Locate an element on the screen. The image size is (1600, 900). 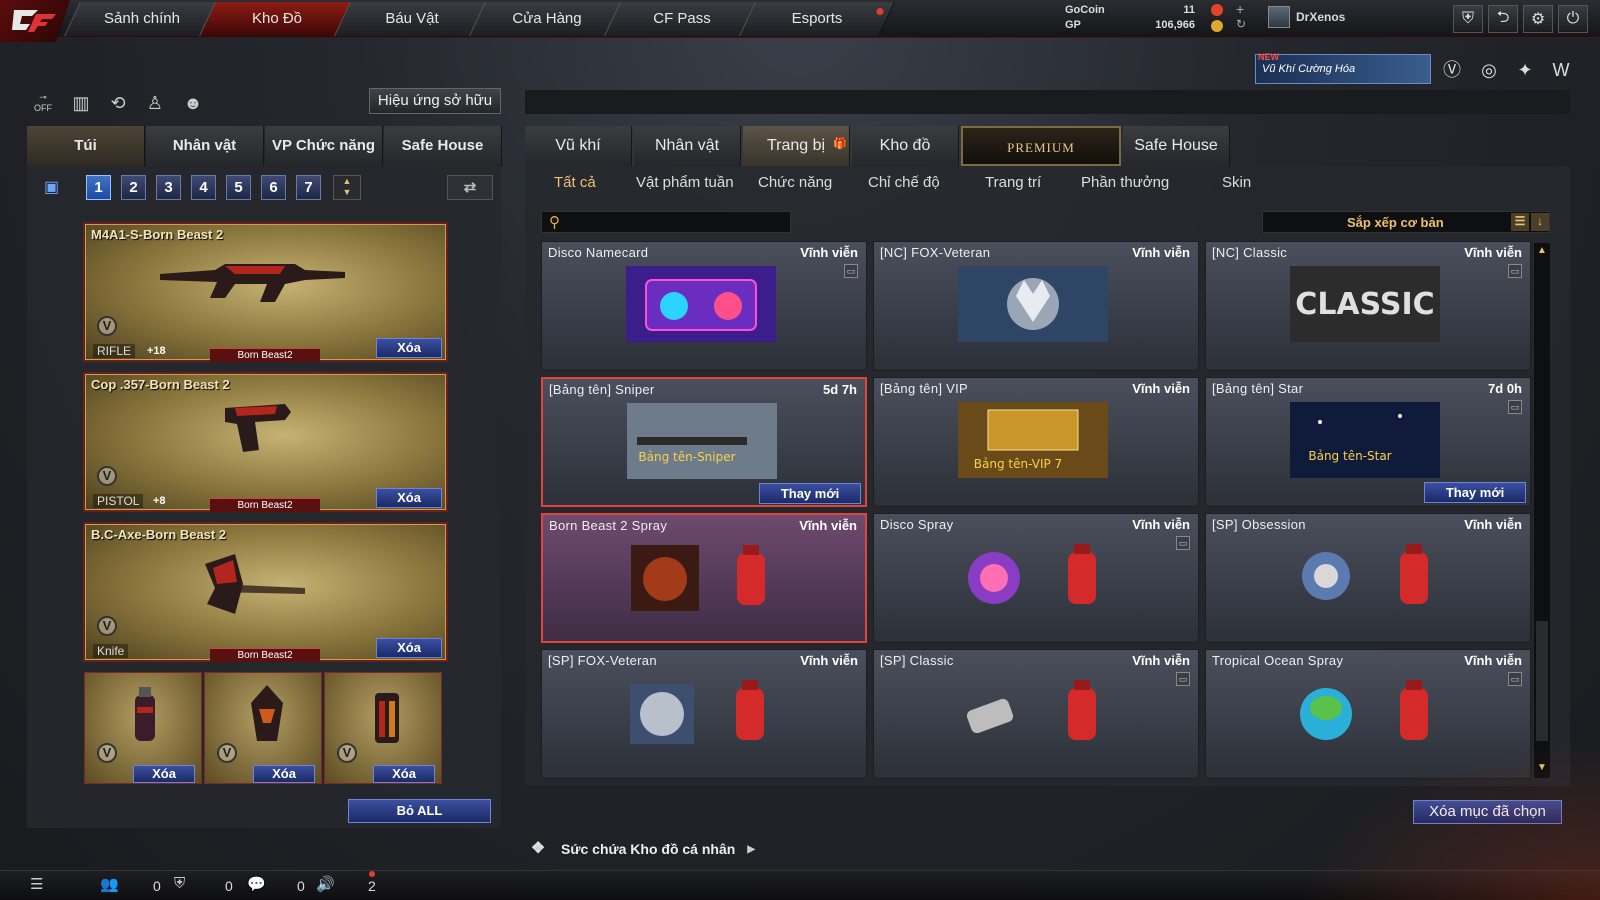
shield-icon: ⛨ is located at coordinates (1468, 19).